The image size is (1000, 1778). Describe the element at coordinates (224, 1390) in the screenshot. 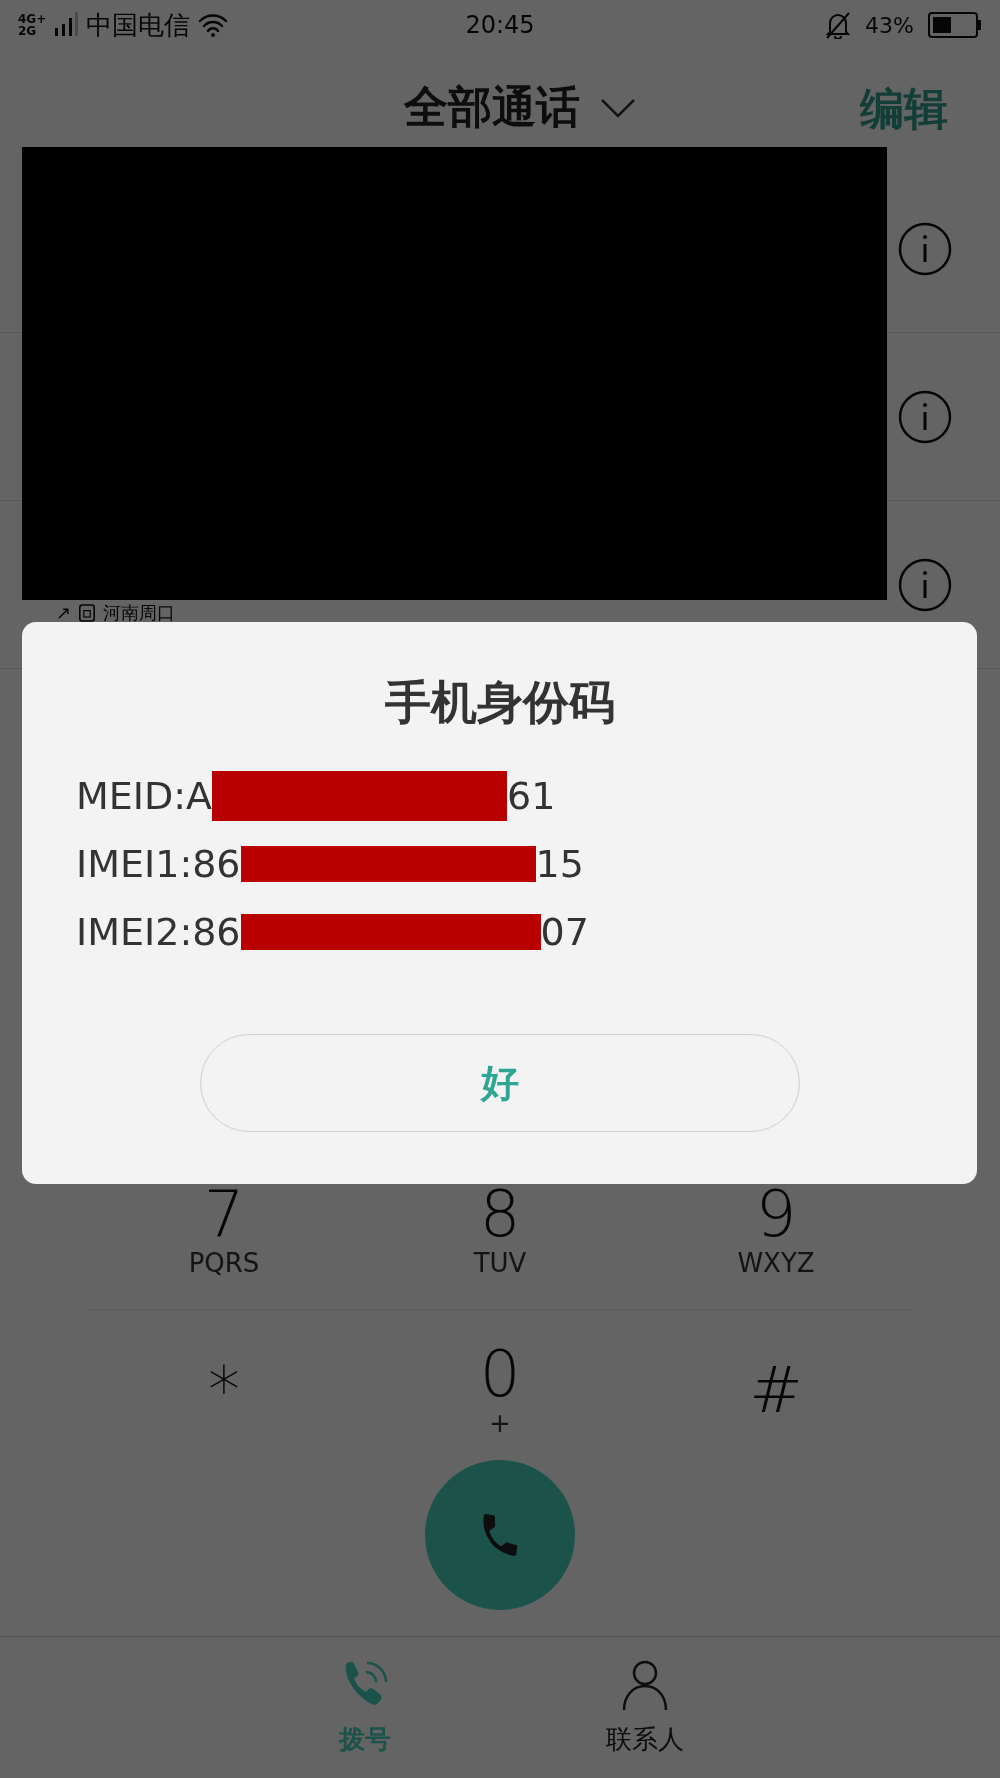

I see `dial-key: *` at that location.